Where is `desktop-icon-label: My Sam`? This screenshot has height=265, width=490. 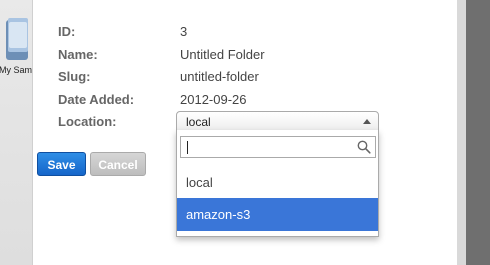
desktop-icon-label: My Sam is located at coordinates (16, 70).